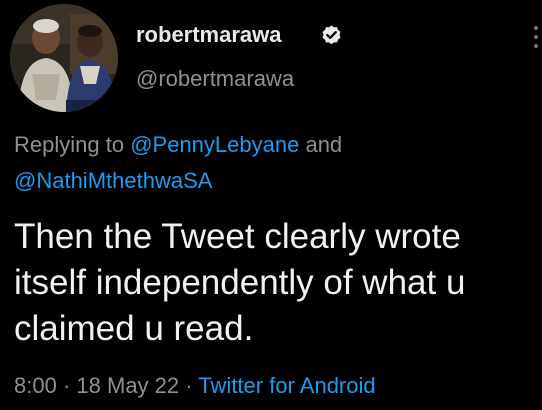  Describe the element at coordinates (209, 35) in the screenshot. I see `display-name: robertmarawa` at that location.